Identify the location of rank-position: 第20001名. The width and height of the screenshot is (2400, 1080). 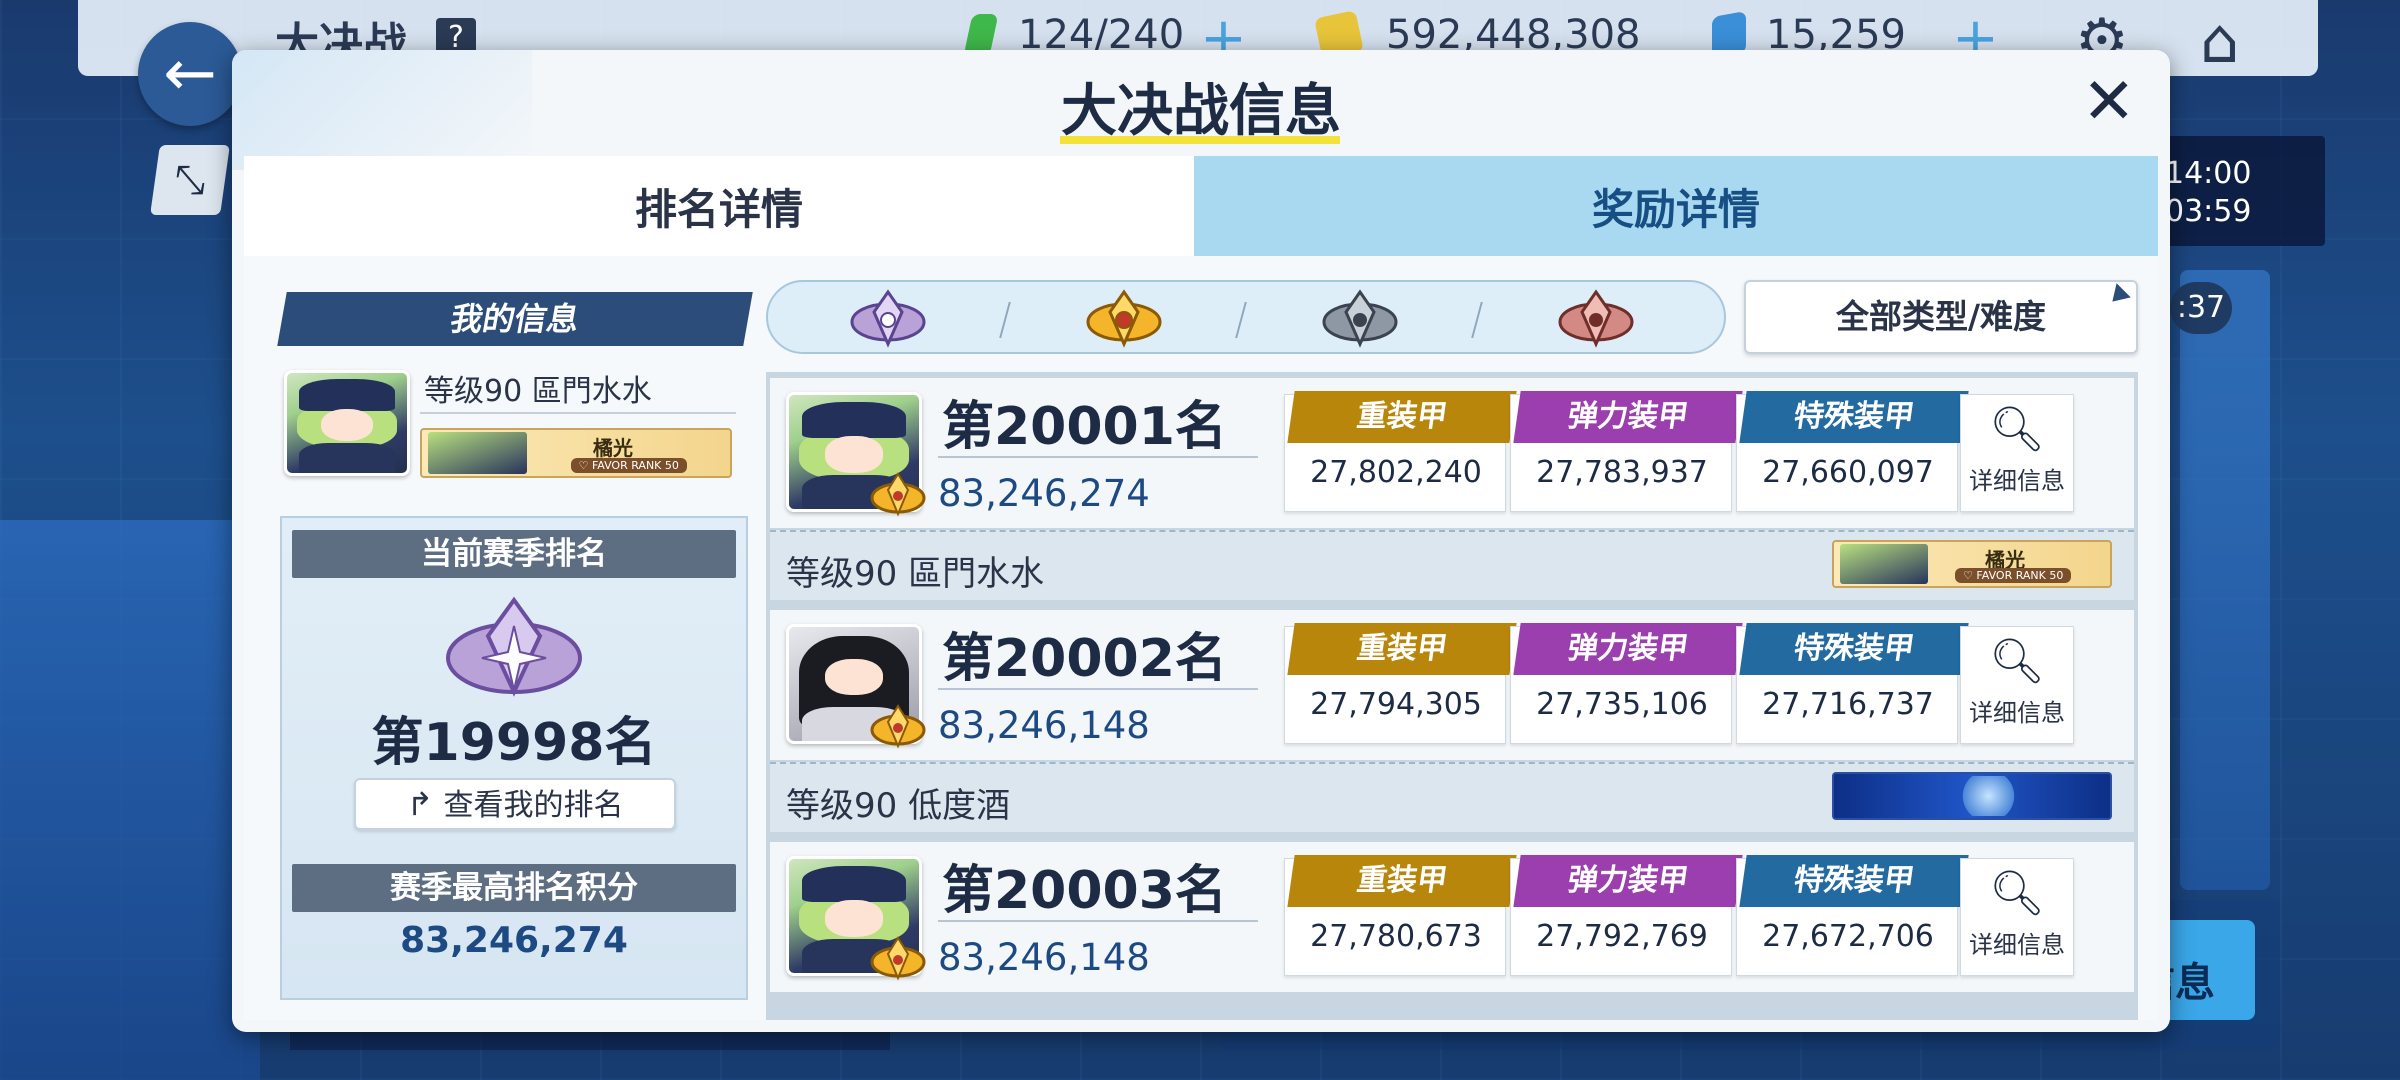
(1084, 427).